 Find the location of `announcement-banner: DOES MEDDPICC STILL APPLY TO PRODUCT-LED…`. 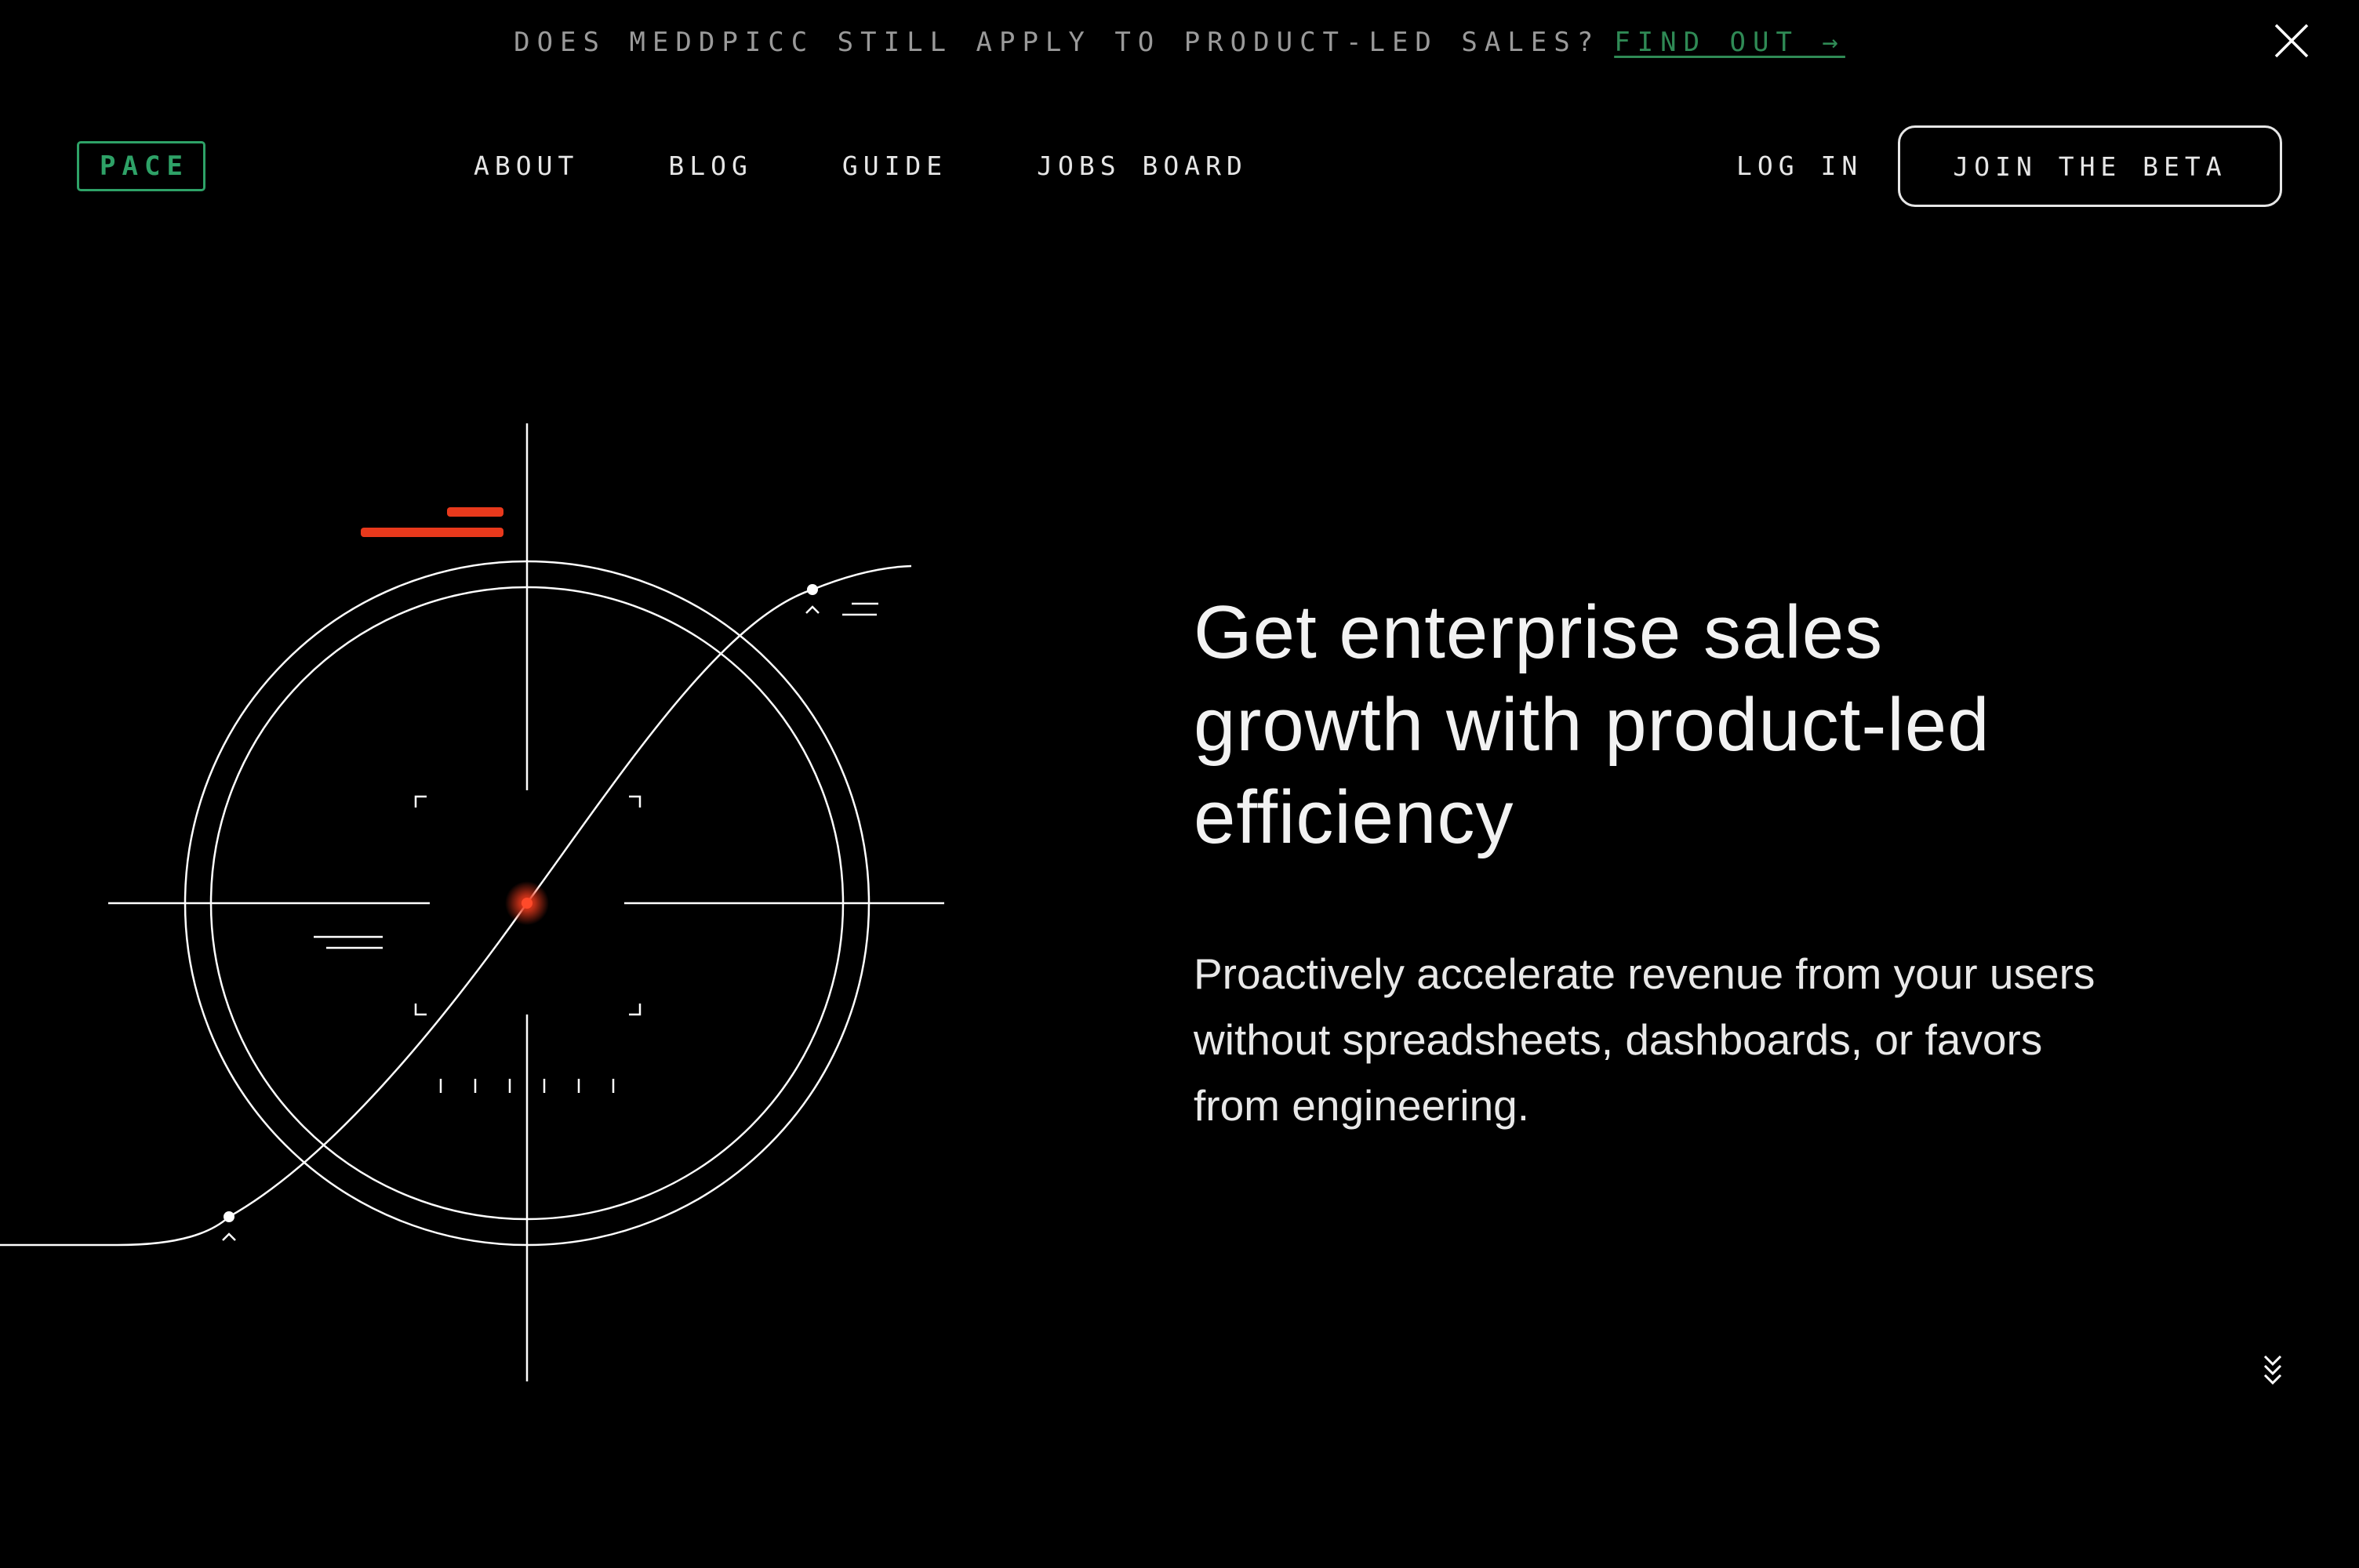

announcement-banner: DOES MEDDPICC STILL APPLY TO PRODUCT-LED… is located at coordinates (1179, 42).